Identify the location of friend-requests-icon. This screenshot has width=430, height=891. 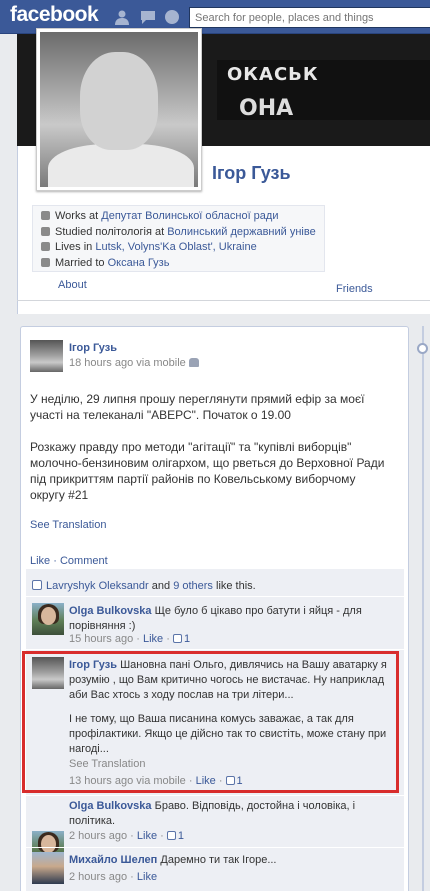
(122, 17).